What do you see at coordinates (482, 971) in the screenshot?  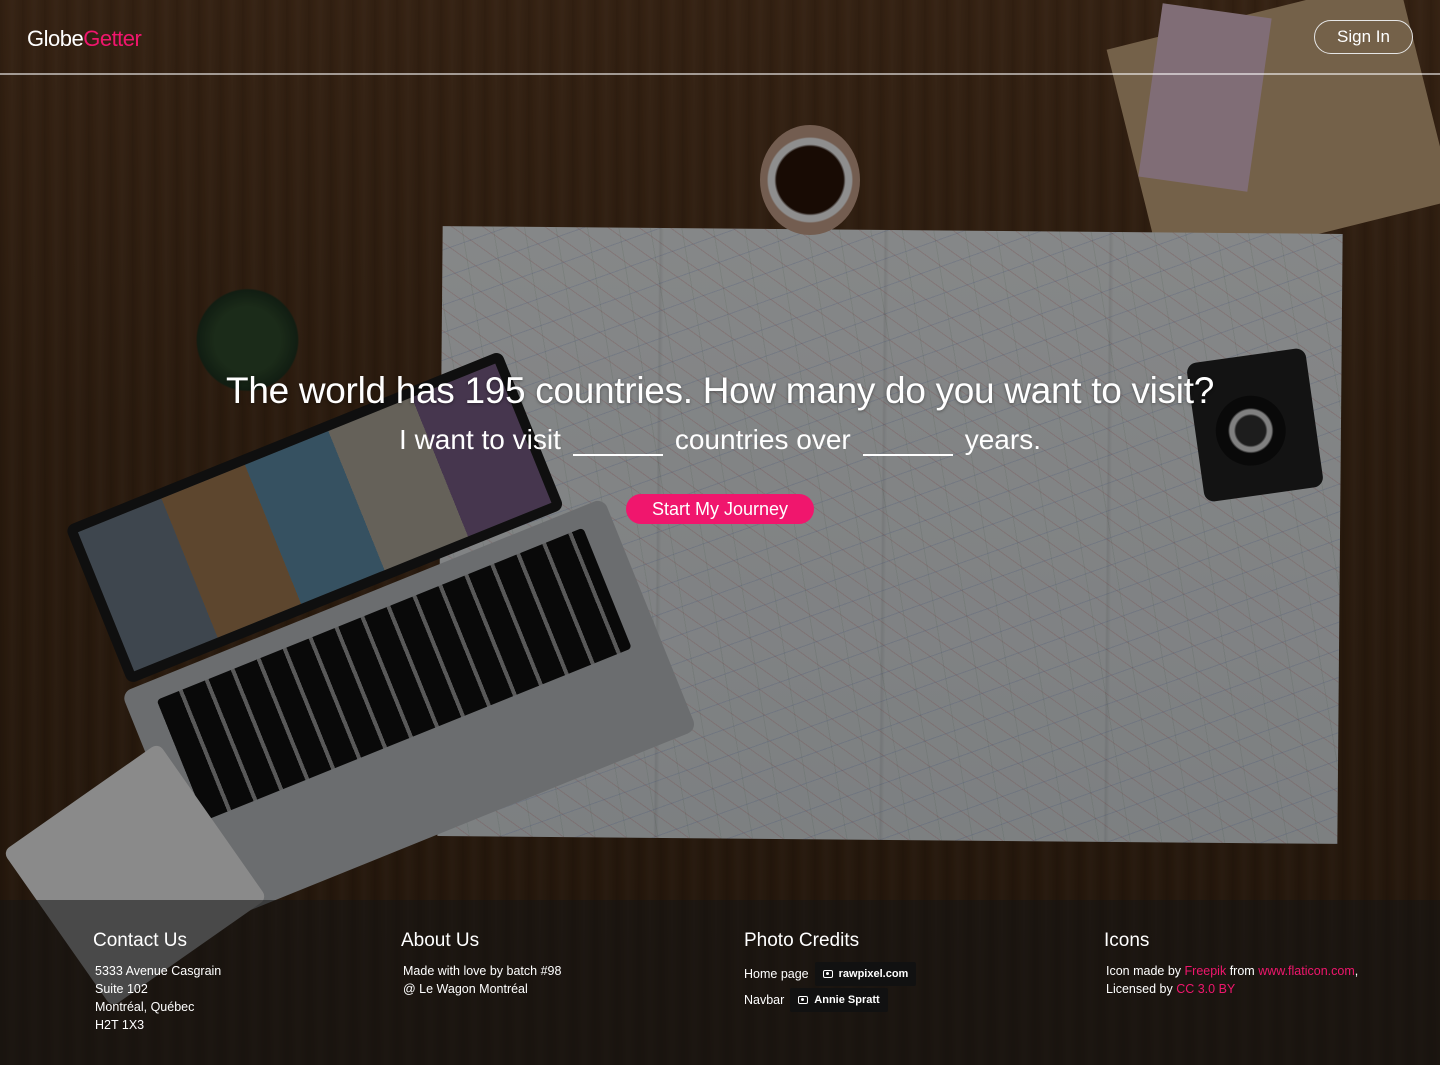 I see `about-line: Made with love by batch #98` at bounding box center [482, 971].